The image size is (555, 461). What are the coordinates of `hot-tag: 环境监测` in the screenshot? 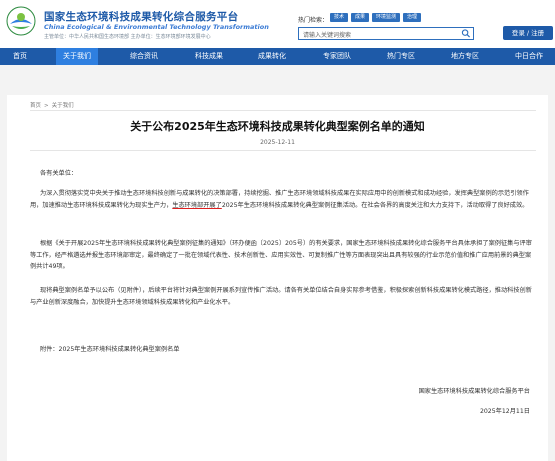 It's located at (386, 17).